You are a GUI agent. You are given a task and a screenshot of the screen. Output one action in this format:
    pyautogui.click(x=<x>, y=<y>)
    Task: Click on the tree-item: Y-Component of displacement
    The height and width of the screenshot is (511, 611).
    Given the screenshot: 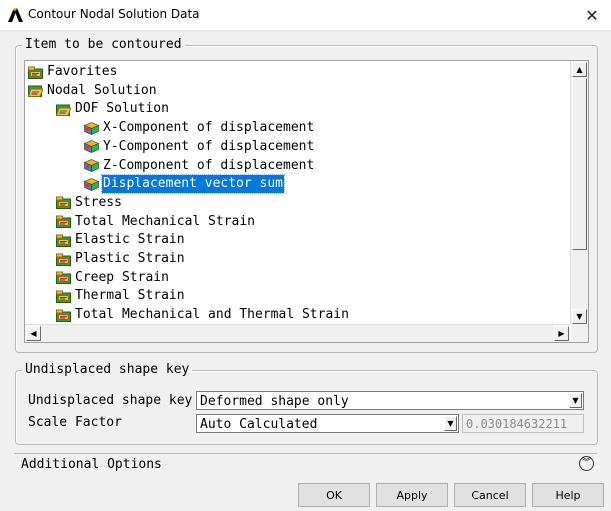 What is the action you would take?
    pyautogui.click(x=199, y=147)
    